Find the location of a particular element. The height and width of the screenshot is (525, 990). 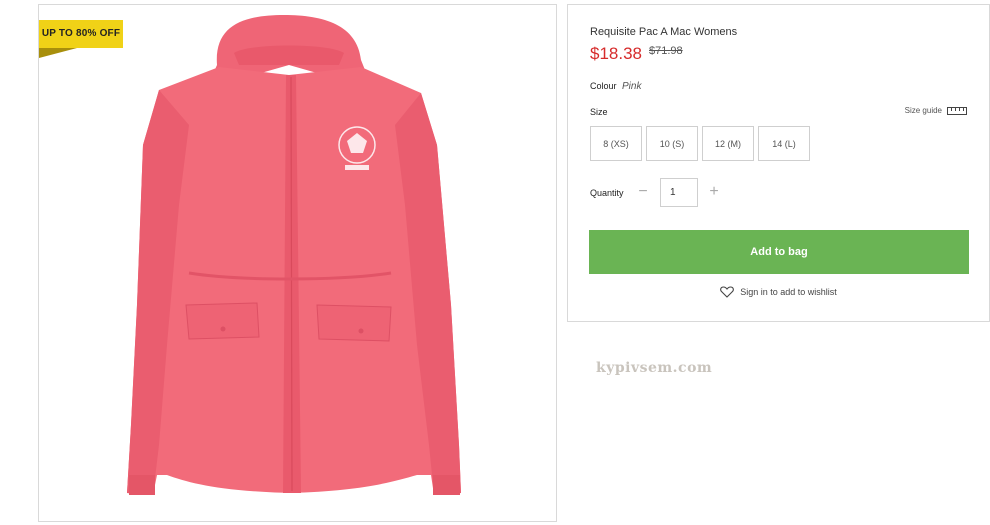

size-label: Size is located at coordinates (599, 112).